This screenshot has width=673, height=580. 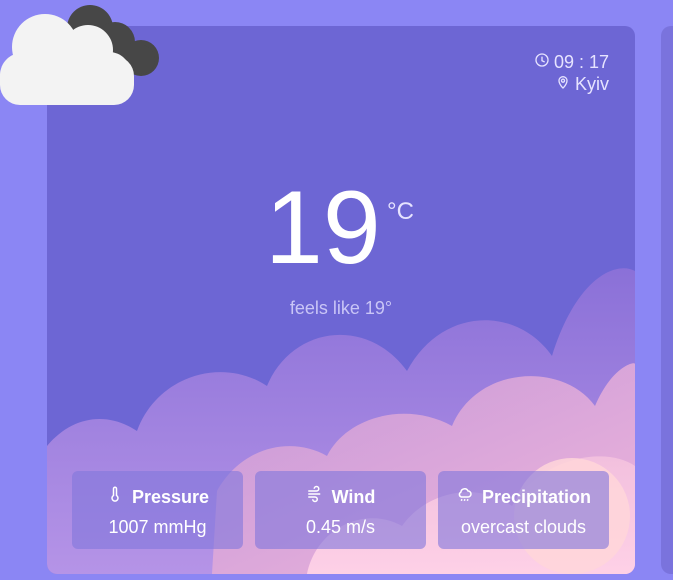 I want to click on pressure-card: Pressure 1007 mmHg, so click(x=157, y=510).